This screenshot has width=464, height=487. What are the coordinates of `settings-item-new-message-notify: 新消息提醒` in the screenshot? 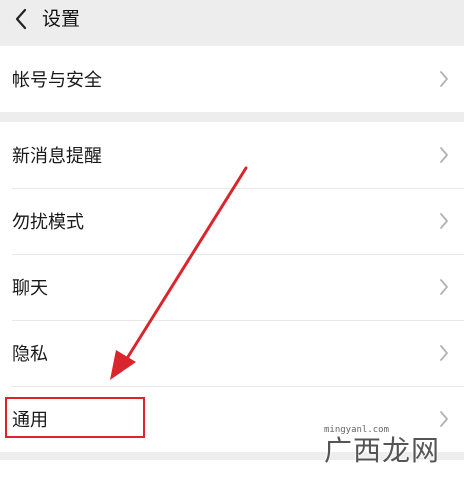 It's located at (232, 155).